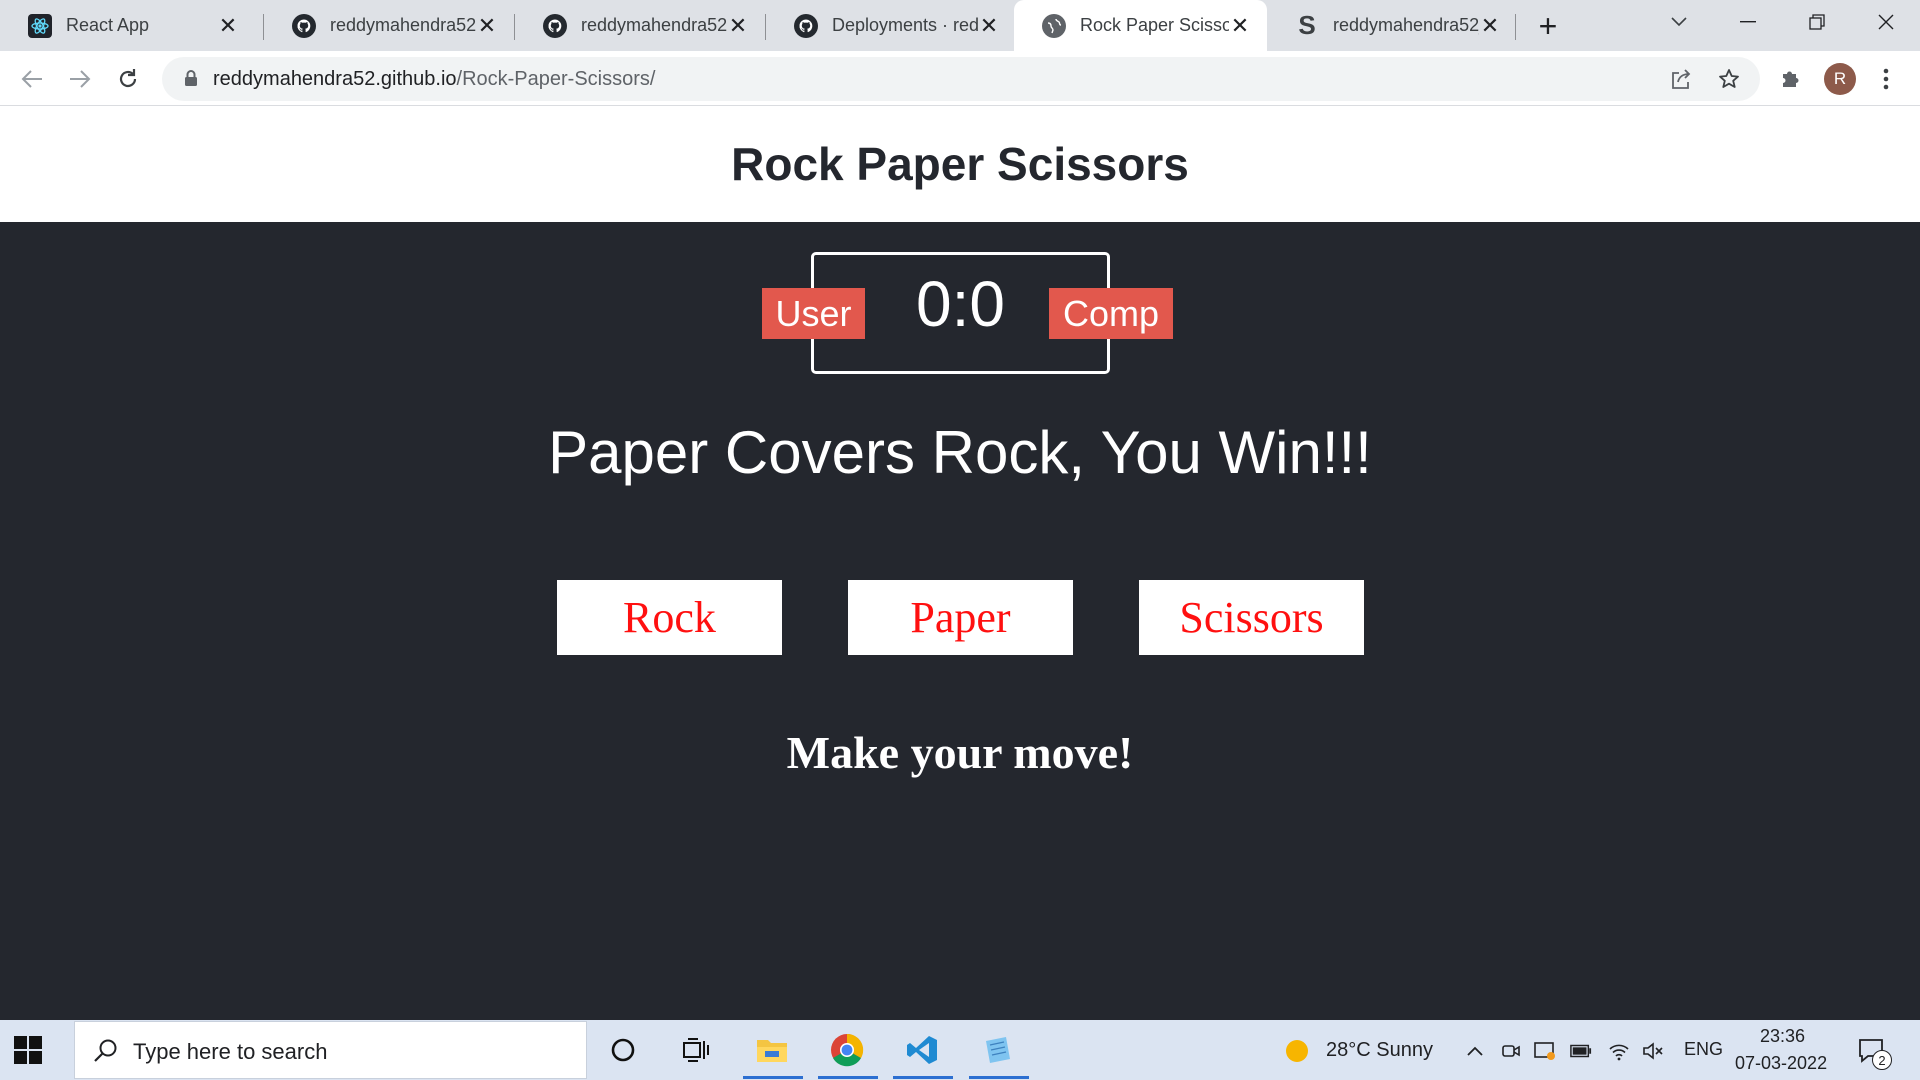 The image size is (1920, 1080). Describe the element at coordinates (29, 1051) in the screenshot. I see `windows-start-icon` at that location.